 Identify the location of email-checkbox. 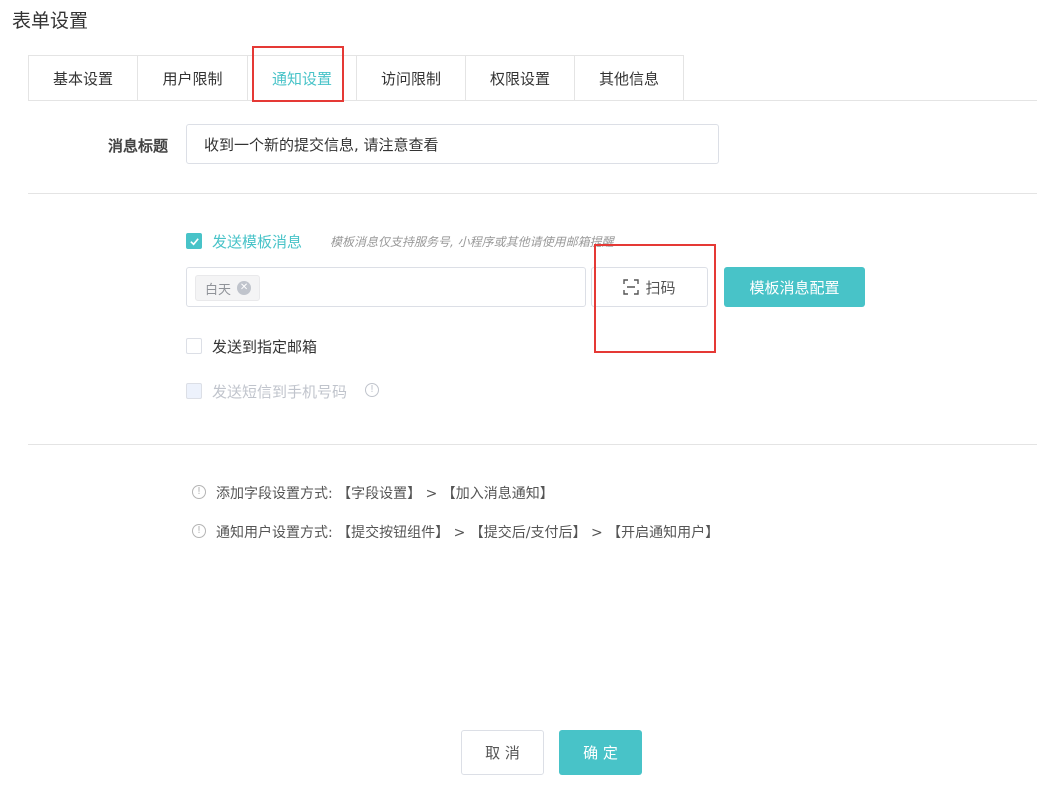
(194, 346).